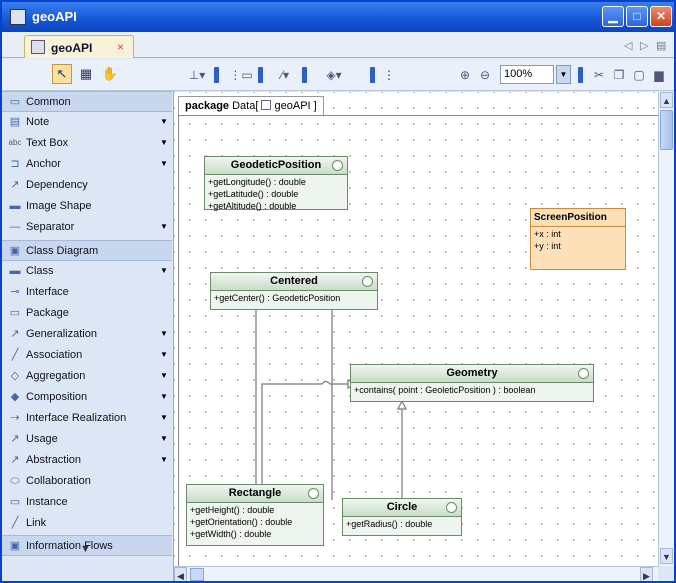  I want to click on close-button: ✕, so click(661, 16).